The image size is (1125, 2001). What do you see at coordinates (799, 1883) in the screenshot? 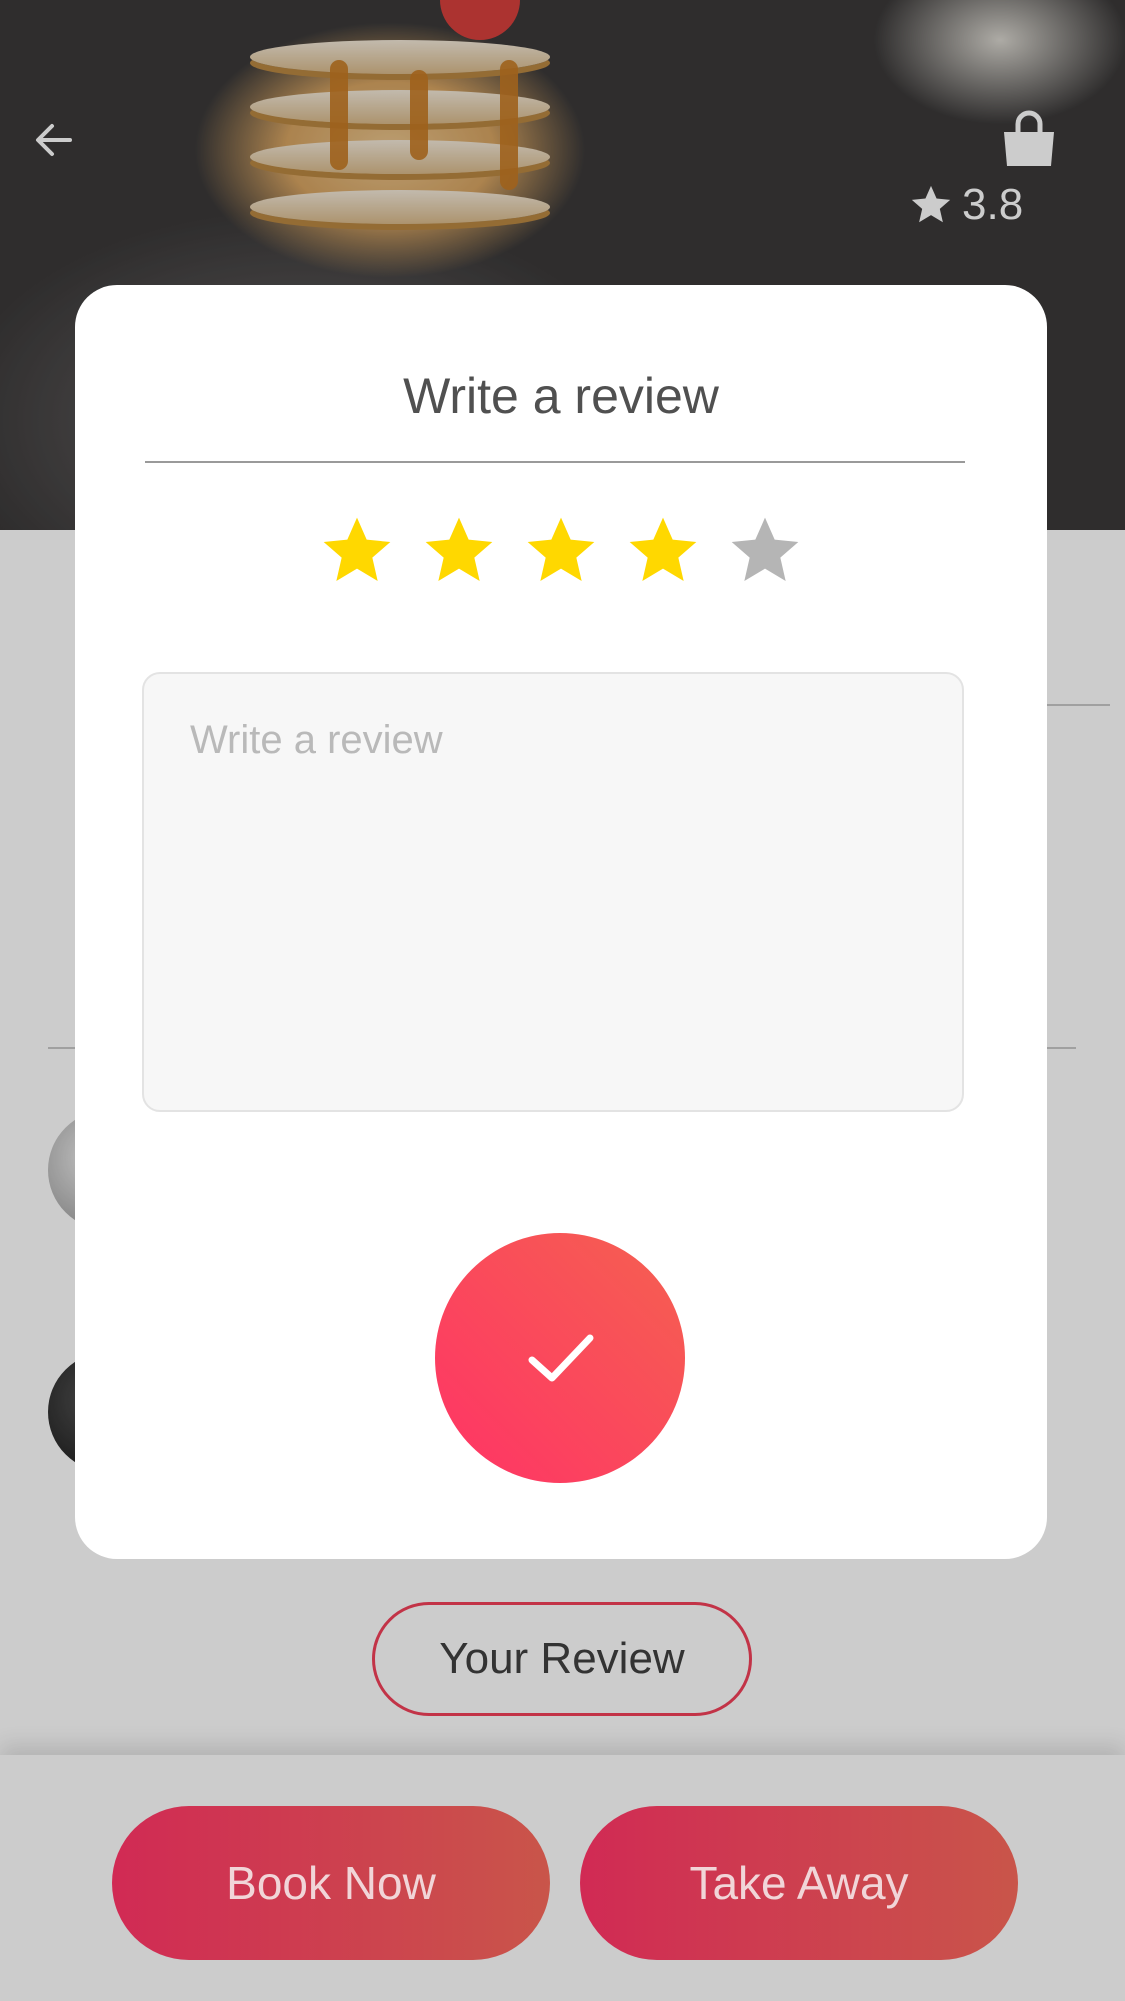
I see `take-away-button: Take Away` at bounding box center [799, 1883].